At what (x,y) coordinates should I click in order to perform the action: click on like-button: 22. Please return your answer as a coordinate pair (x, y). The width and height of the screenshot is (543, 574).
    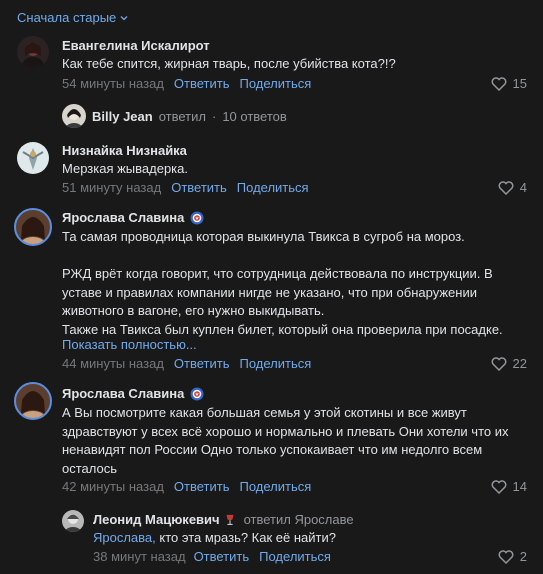
    Looking at the image, I should click on (509, 363).